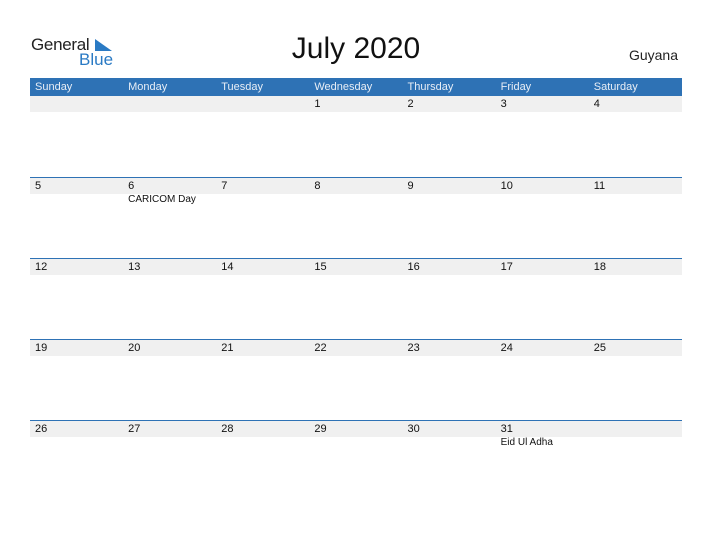  What do you see at coordinates (224, 186) in the screenshot?
I see `day-number: 7` at bounding box center [224, 186].